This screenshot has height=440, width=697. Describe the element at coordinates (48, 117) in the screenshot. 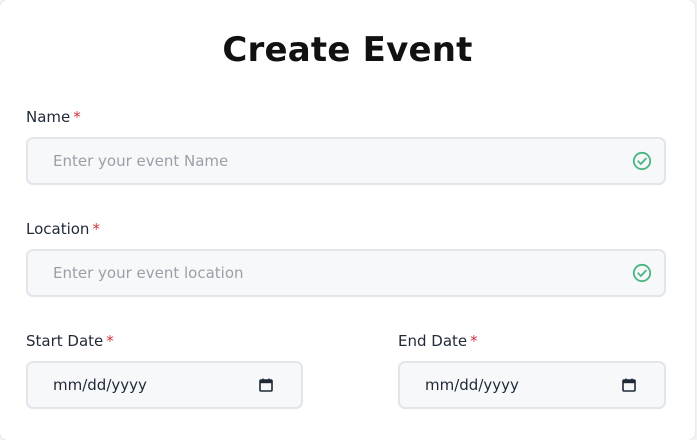

I see `name-label-text: Name` at that location.